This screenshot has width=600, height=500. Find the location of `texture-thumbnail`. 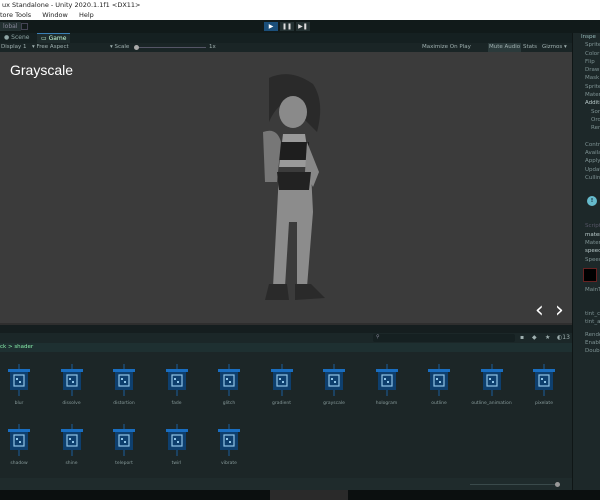

texture-thumbnail is located at coordinates (590, 274).